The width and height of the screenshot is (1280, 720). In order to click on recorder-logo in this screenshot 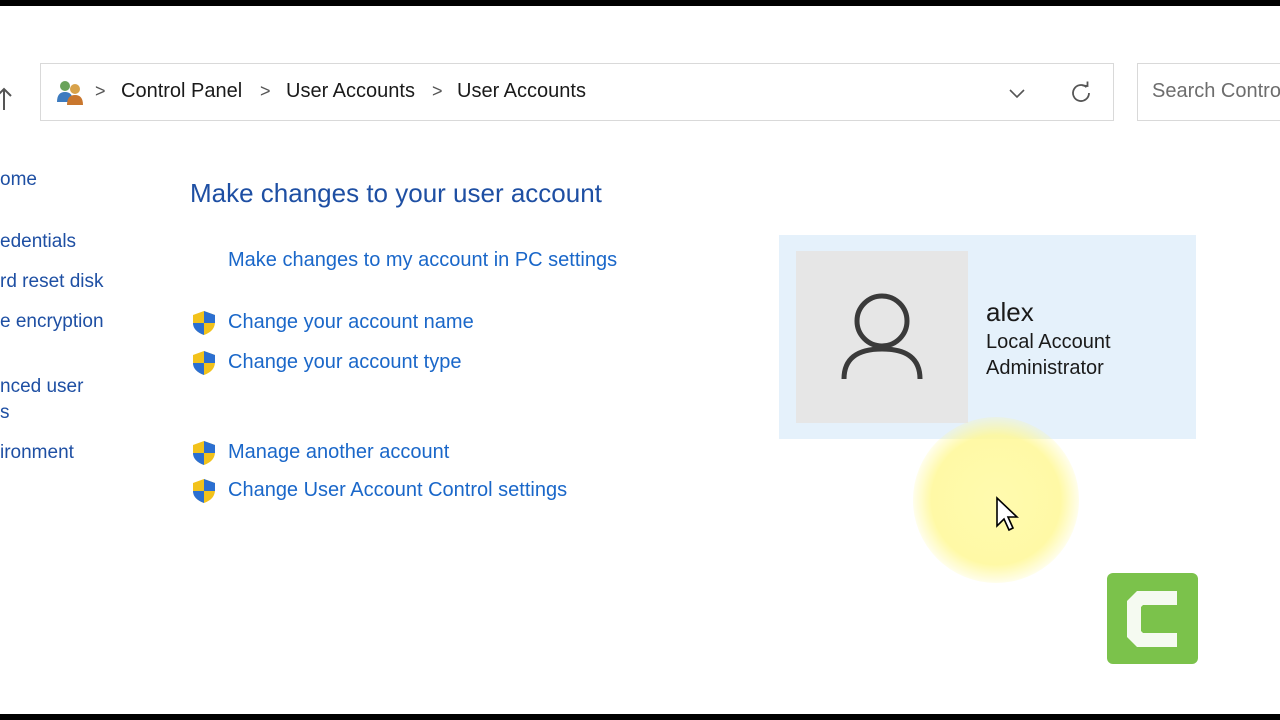, I will do `click(1152, 618)`.